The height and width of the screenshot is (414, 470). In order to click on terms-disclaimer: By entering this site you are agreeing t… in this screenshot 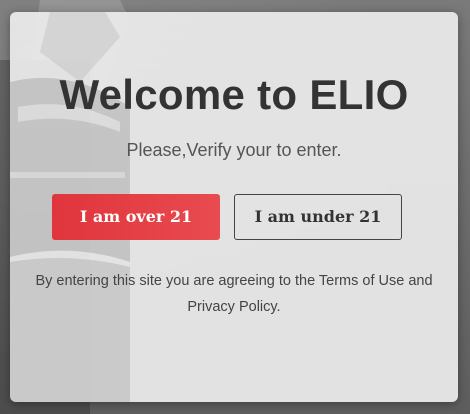, I will do `click(234, 294)`.